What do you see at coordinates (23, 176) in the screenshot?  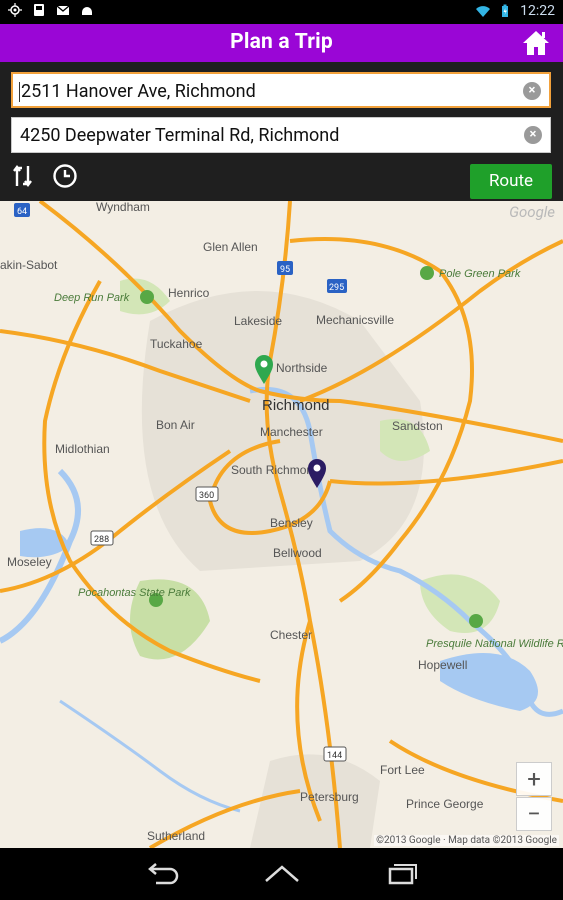 I see `swap-icon` at bounding box center [23, 176].